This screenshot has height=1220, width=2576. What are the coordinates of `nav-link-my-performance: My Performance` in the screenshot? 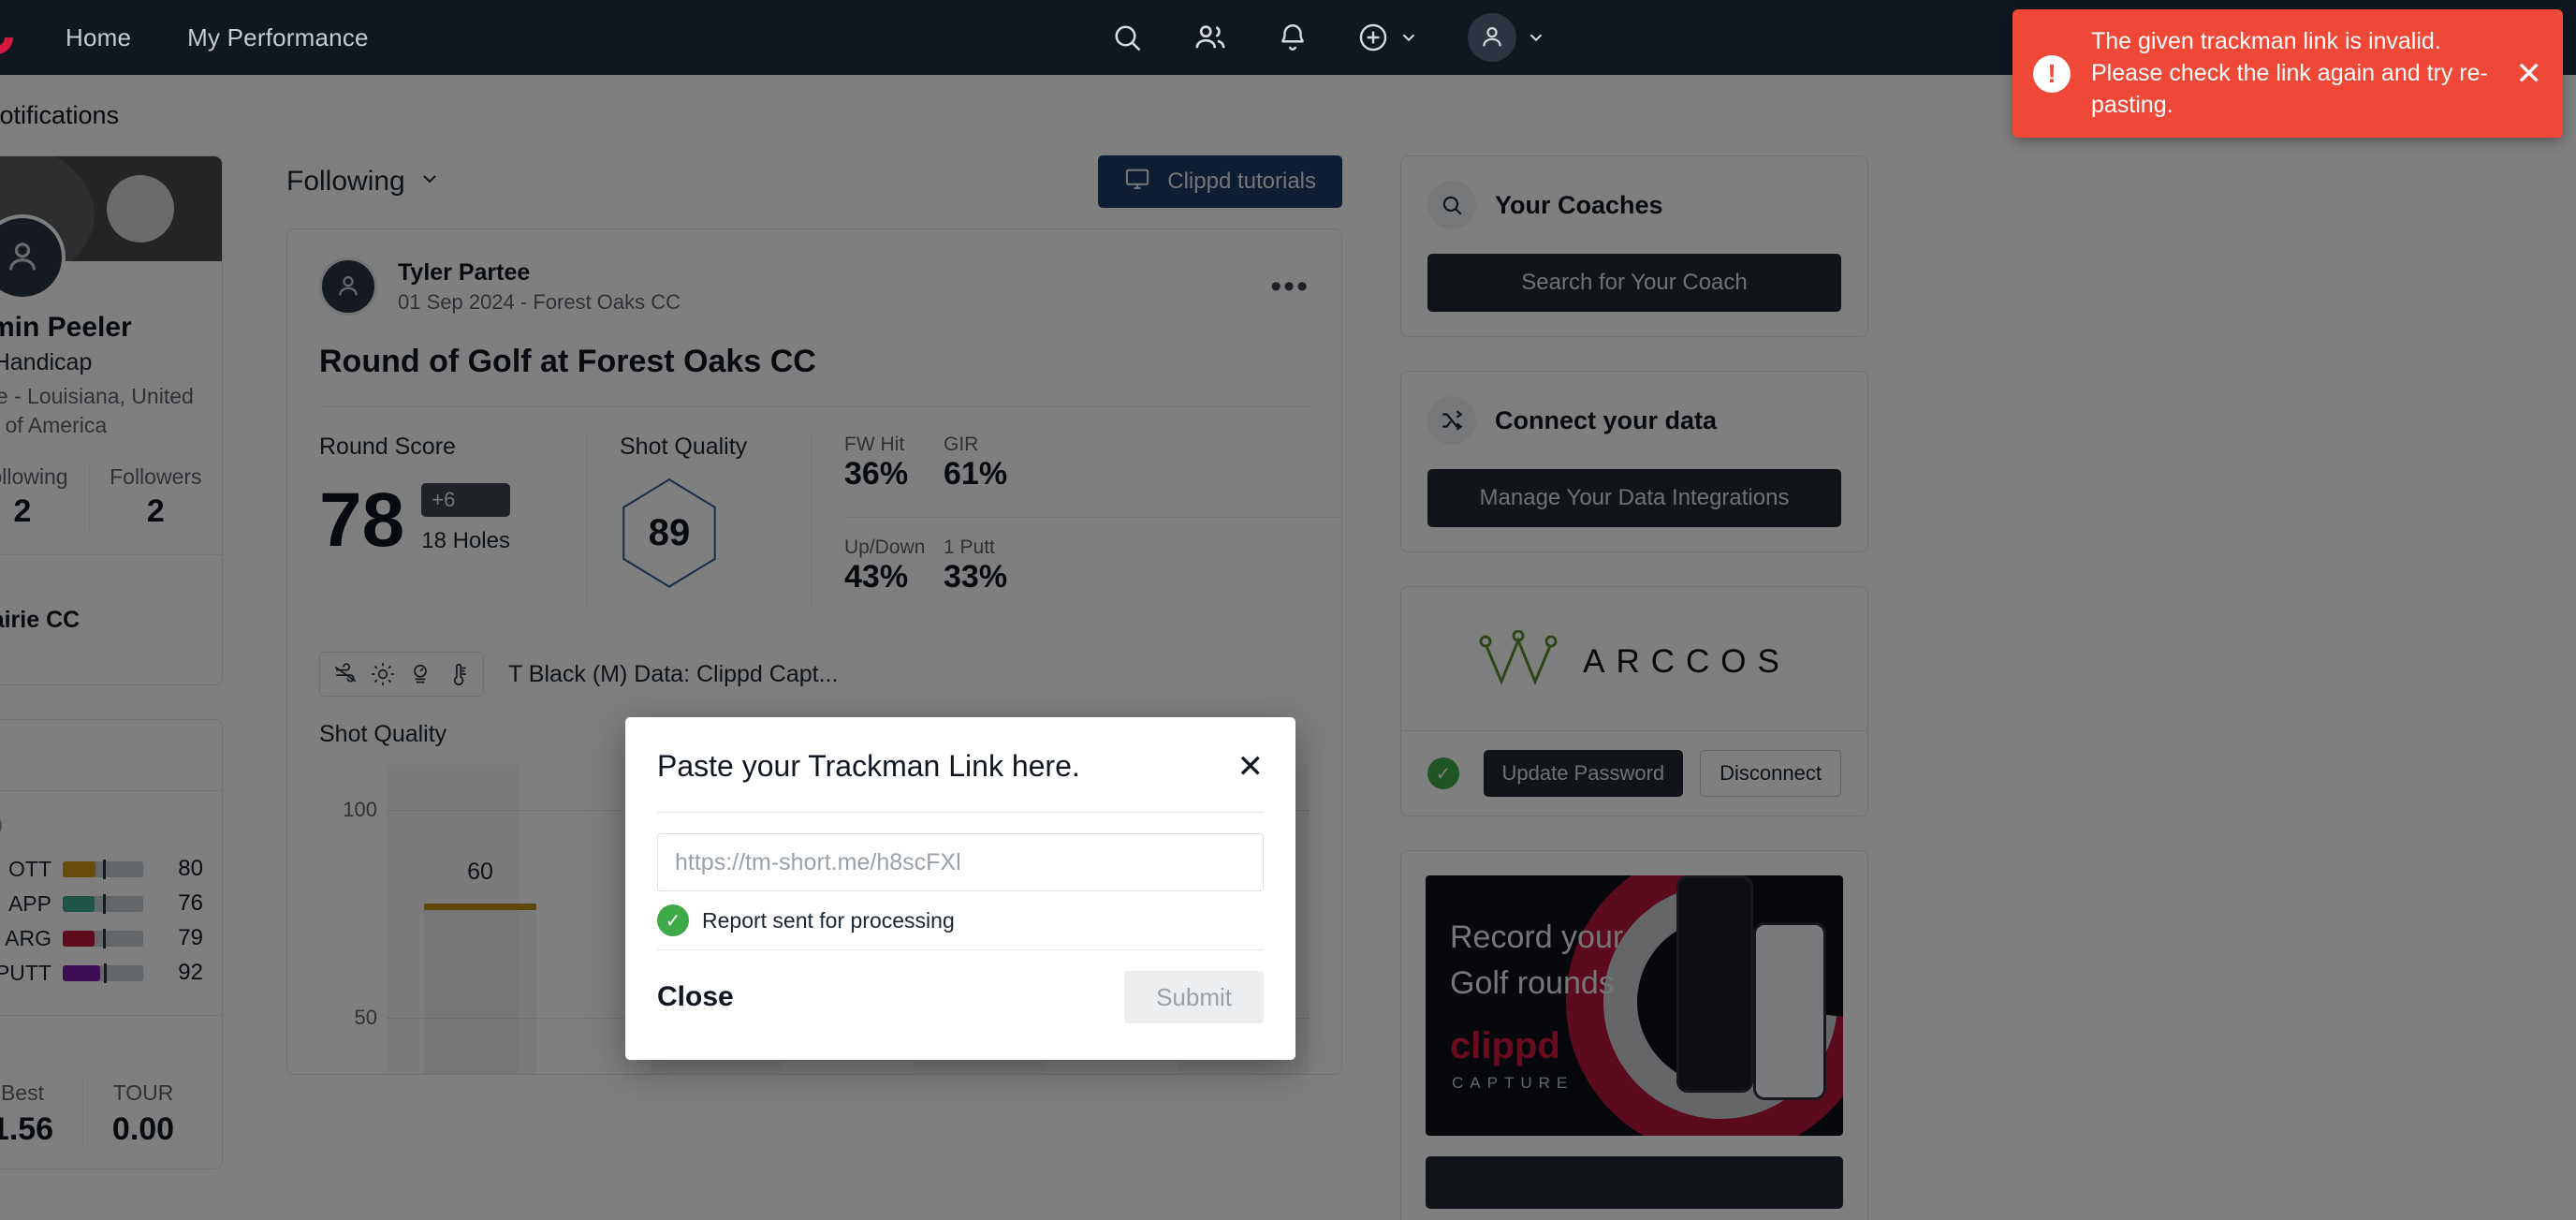 It's located at (278, 37).